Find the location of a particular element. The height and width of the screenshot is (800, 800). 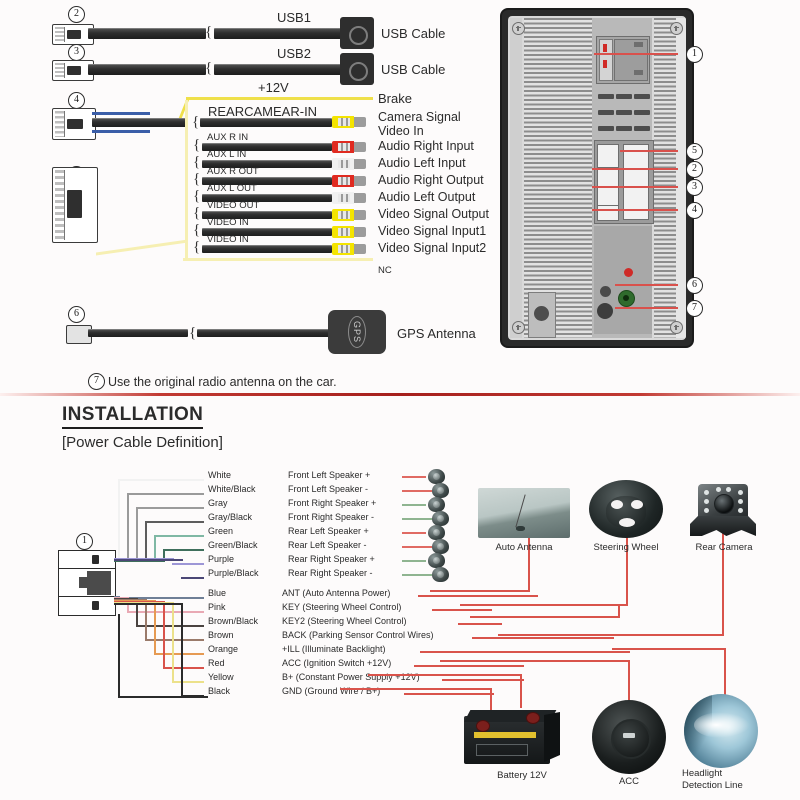

plus12v-label: +12V is located at coordinates (273, 87).